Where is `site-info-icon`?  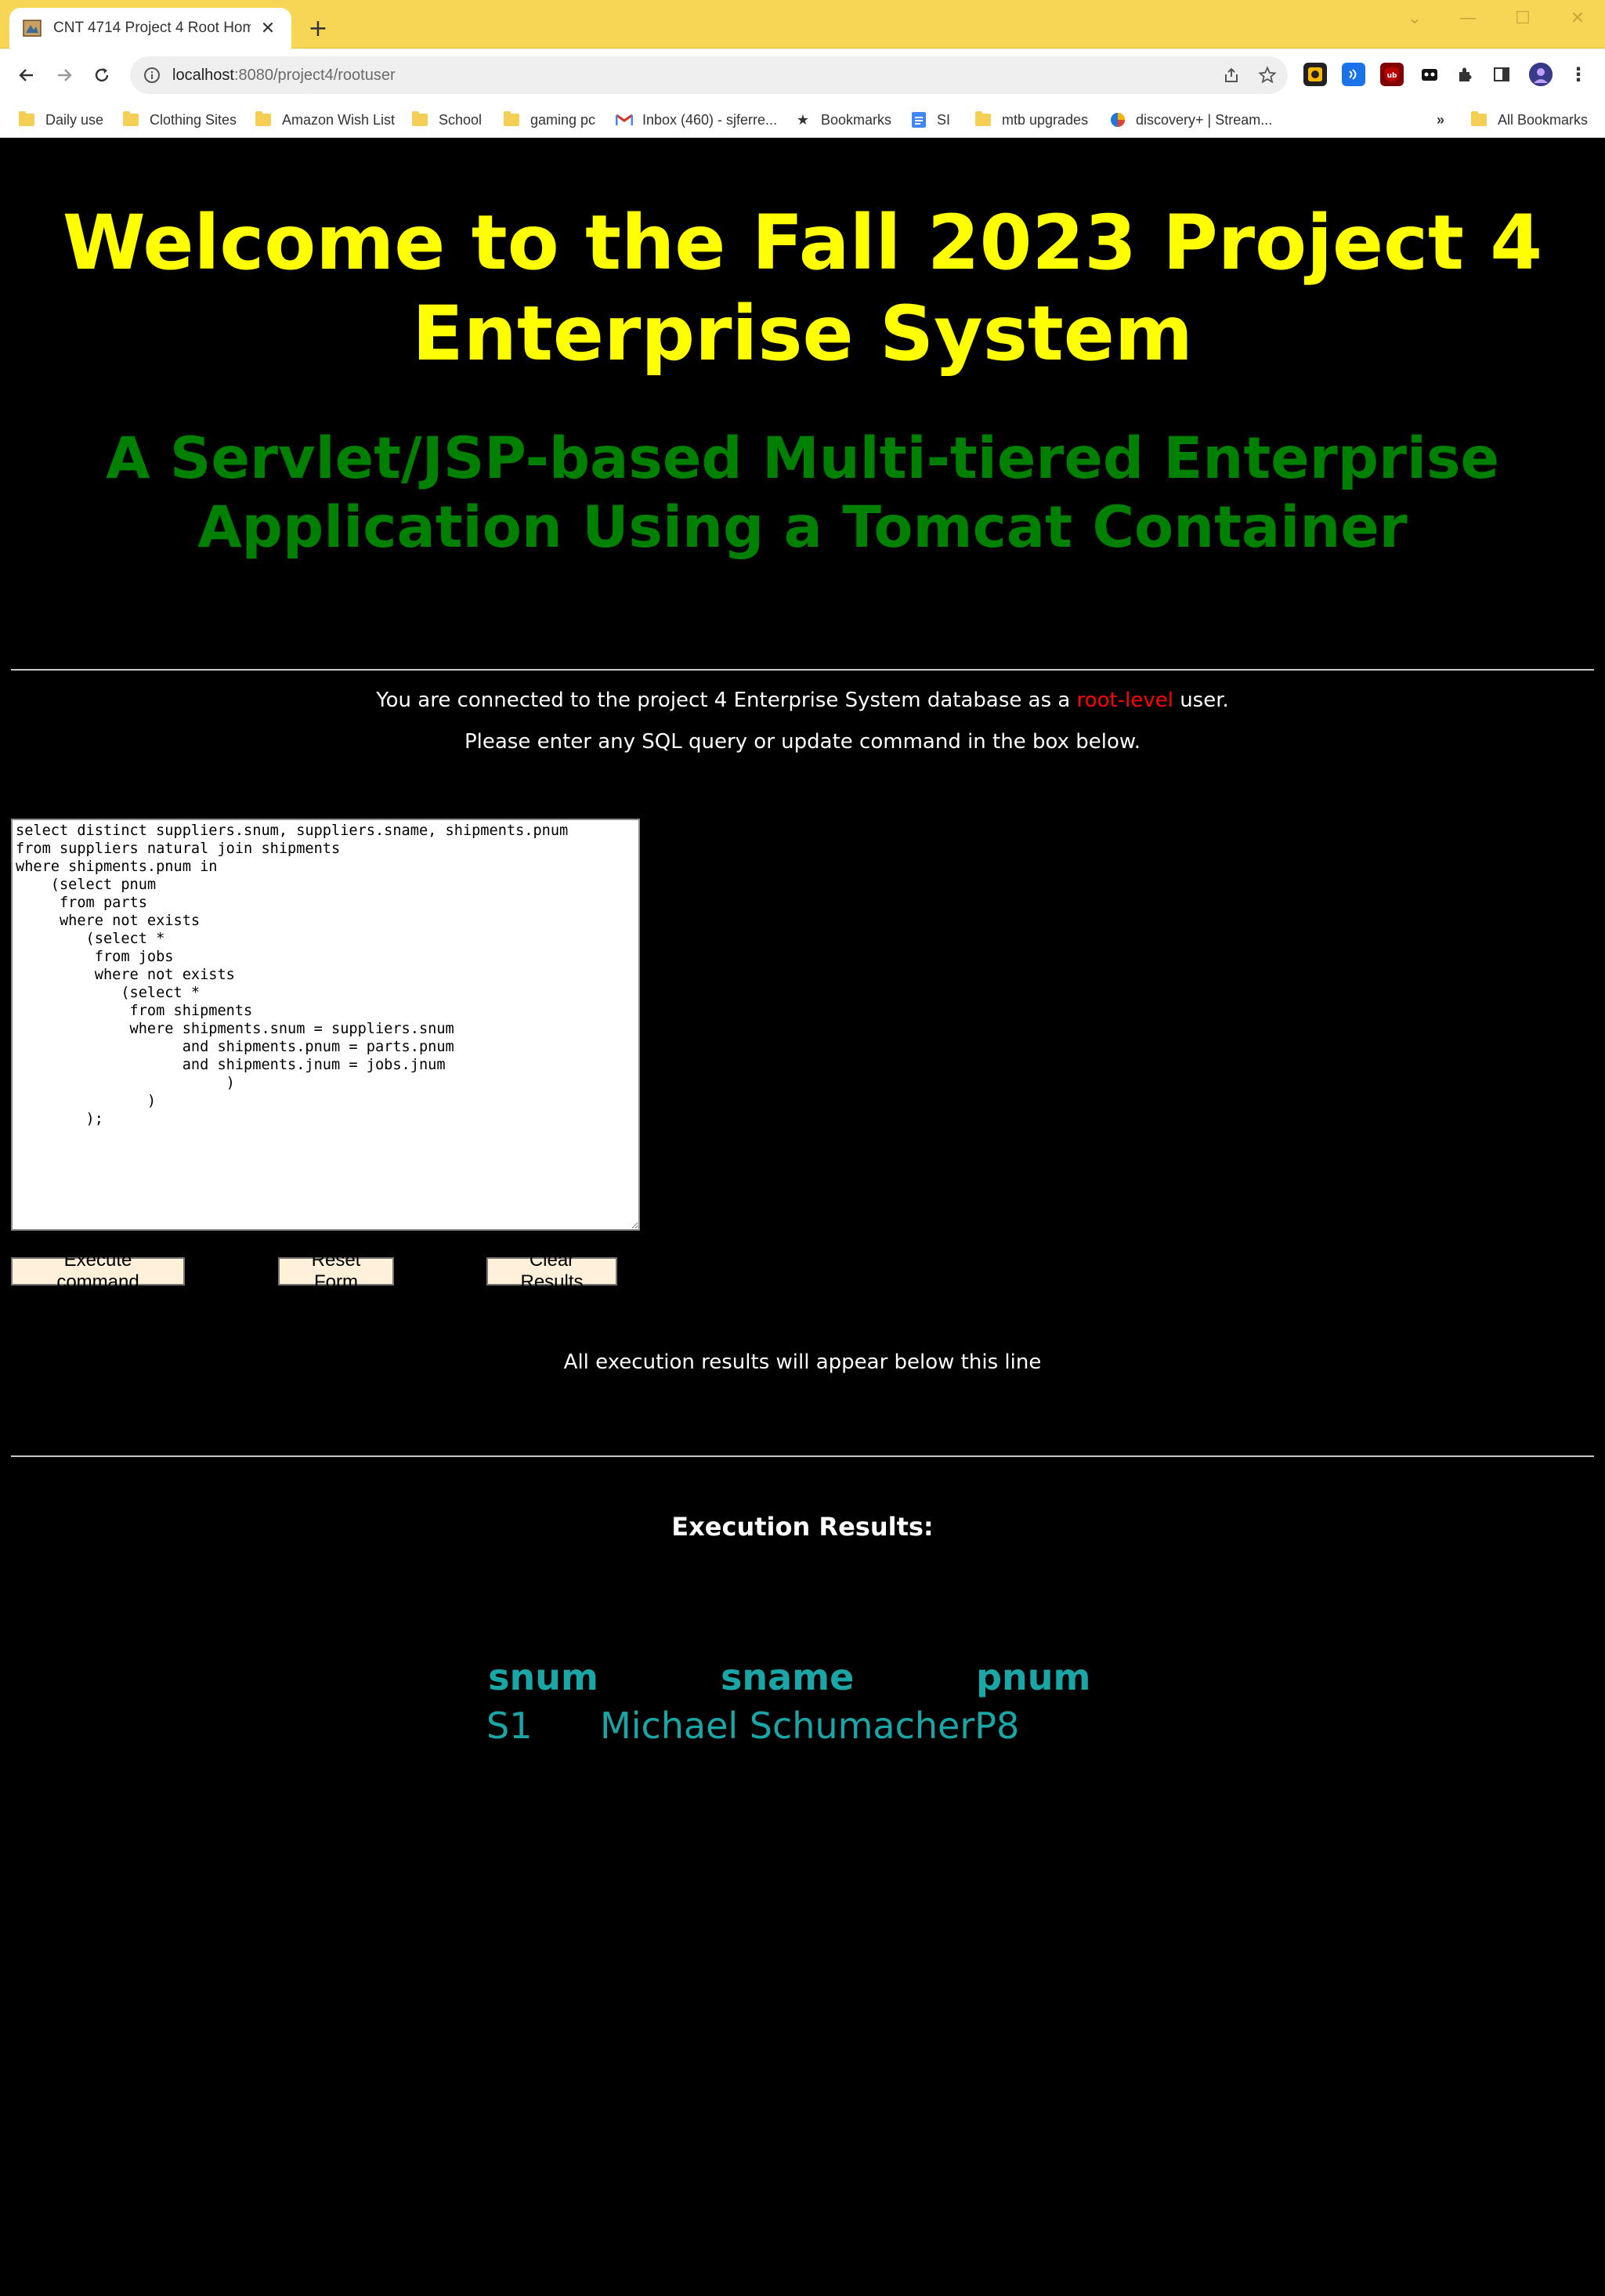
site-info-icon is located at coordinates (152, 75).